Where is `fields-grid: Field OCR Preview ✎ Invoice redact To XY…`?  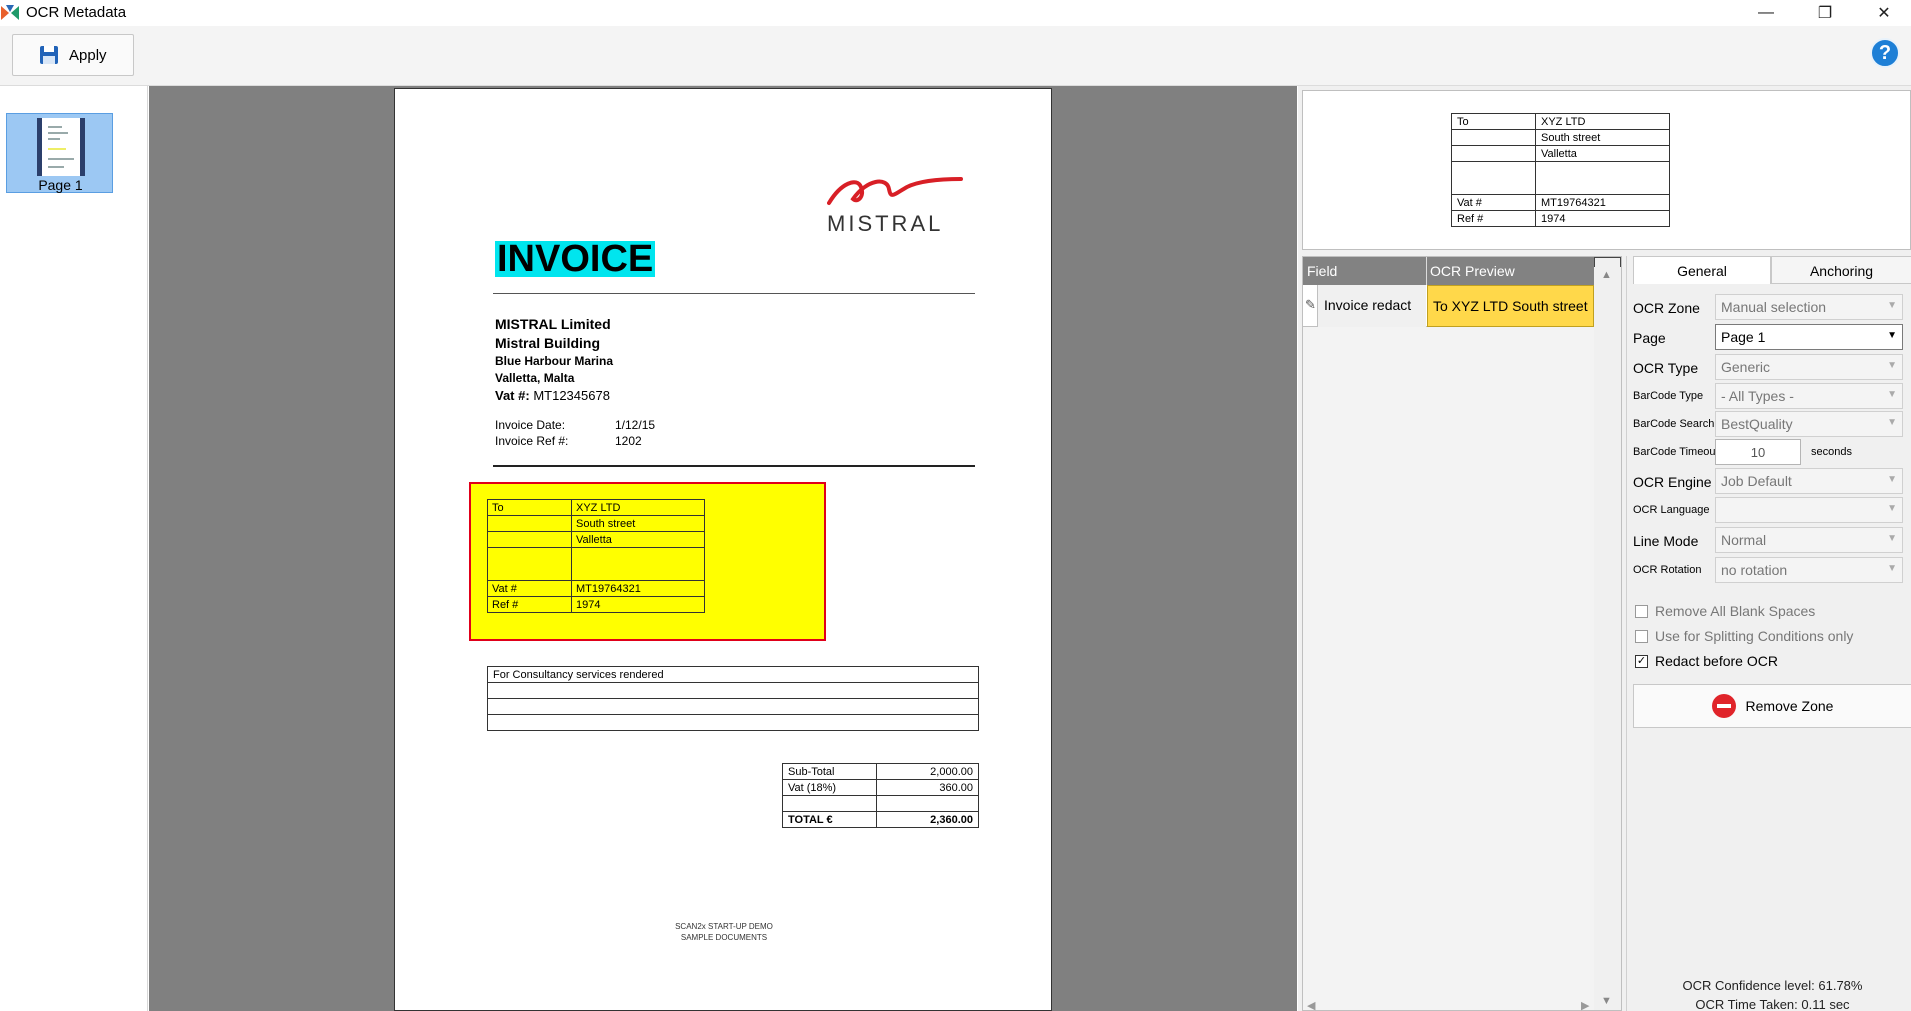
fields-grid: Field OCR Preview ✎ Invoice redact To XY… is located at coordinates (1462, 633).